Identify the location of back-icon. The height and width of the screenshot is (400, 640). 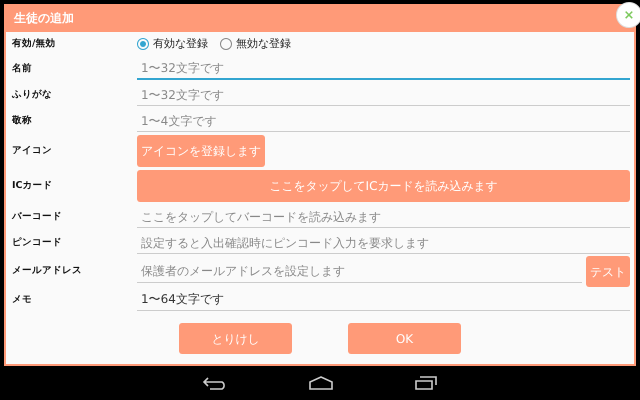
(215, 383).